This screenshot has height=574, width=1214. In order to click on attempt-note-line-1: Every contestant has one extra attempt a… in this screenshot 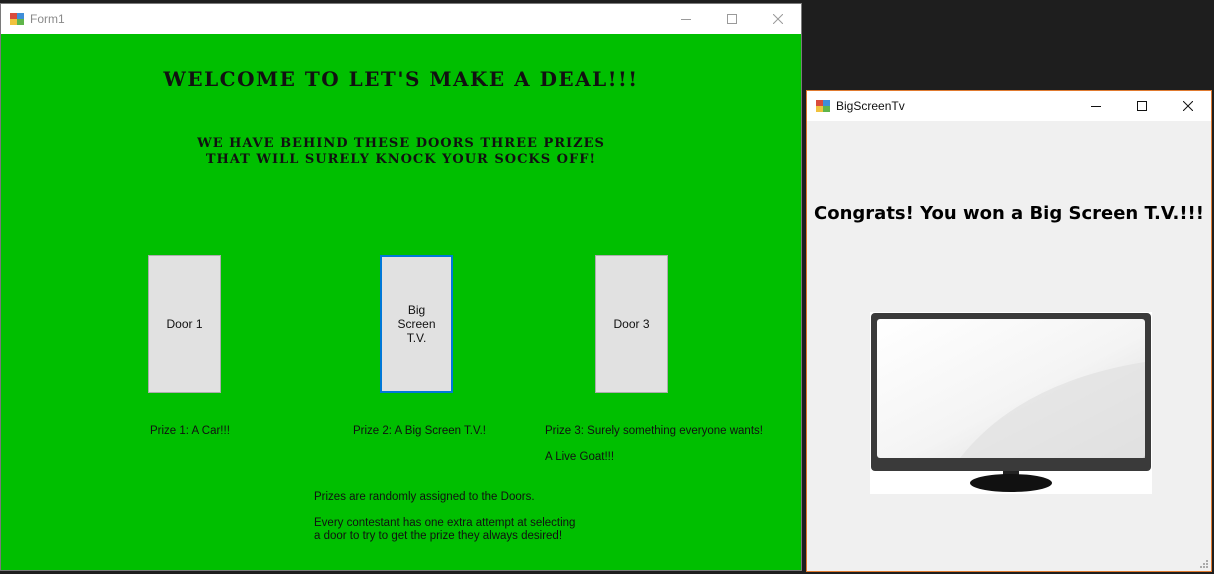, I will do `click(445, 523)`.